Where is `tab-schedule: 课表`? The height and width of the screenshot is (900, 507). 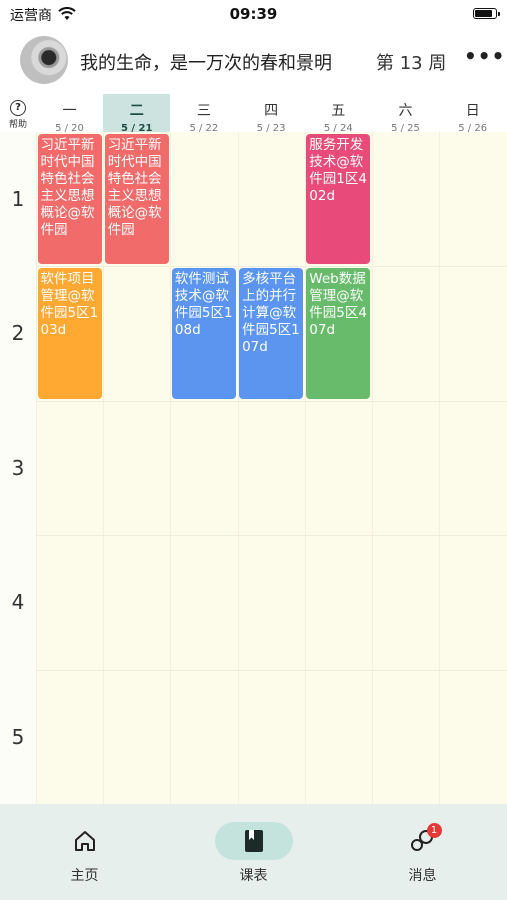 tab-schedule: 课表 is located at coordinates (253, 852).